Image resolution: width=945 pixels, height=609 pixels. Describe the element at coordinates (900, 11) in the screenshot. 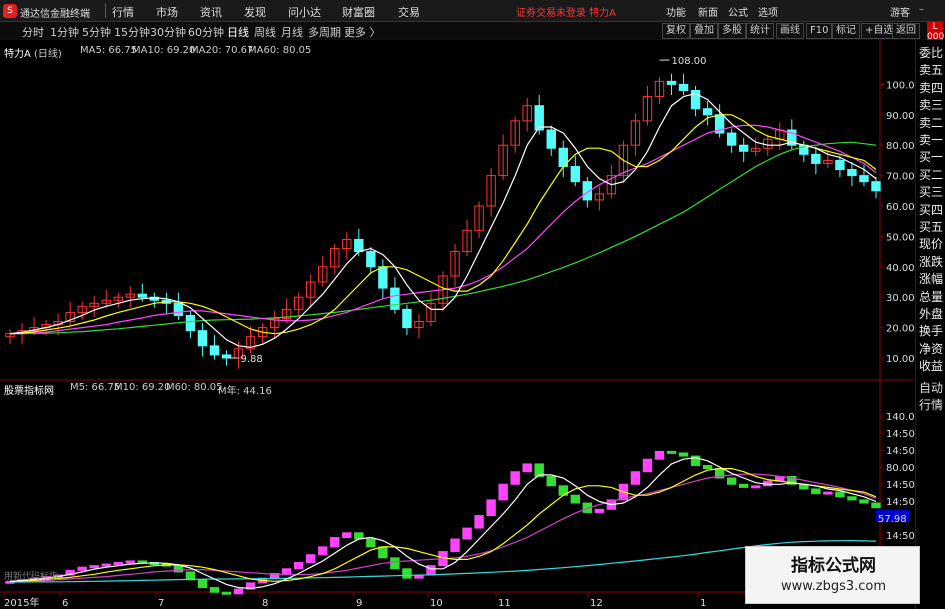

I see `guest-label: 游客` at that location.